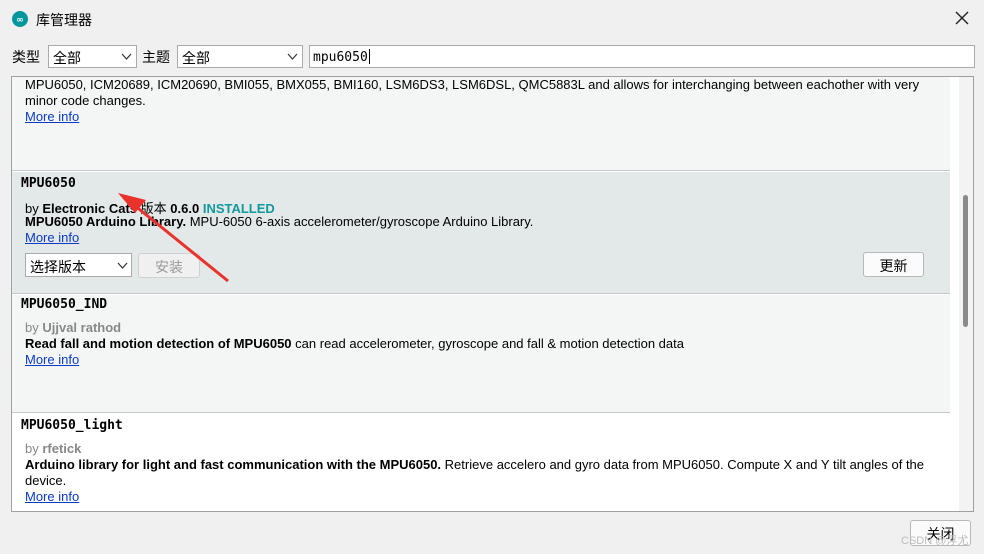 The image size is (984, 554). Describe the element at coordinates (62, 448) in the screenshot. I see `library-author: rfetick` at that location.